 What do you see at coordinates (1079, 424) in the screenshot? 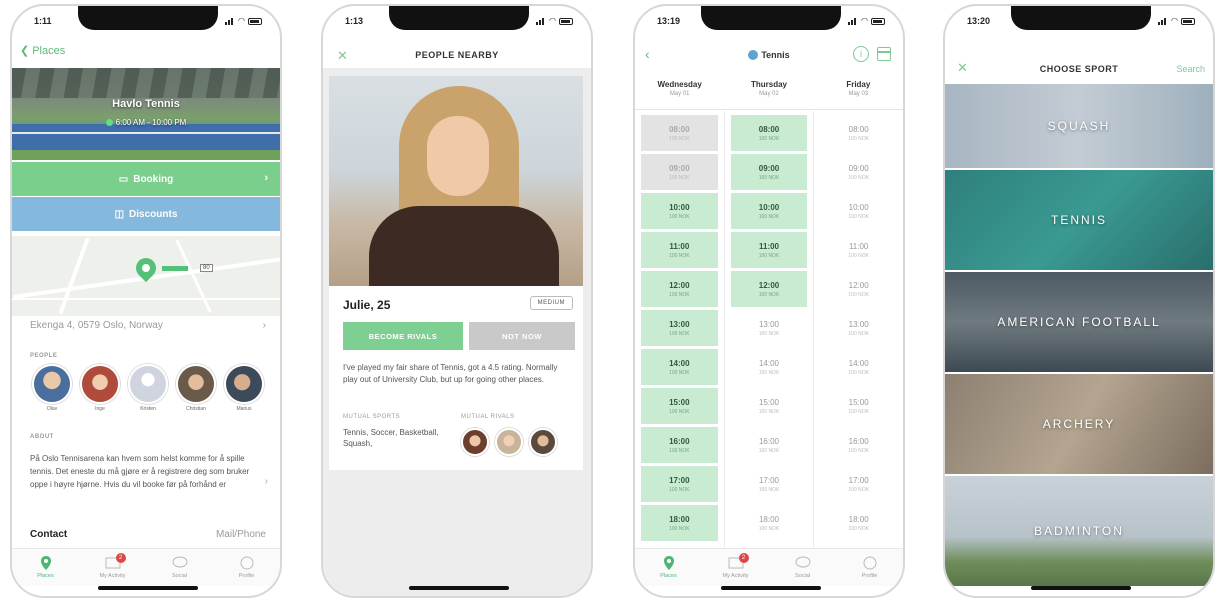
I see `sport-tile-archery: ARCHERY` at bounding box center [1079, 424].